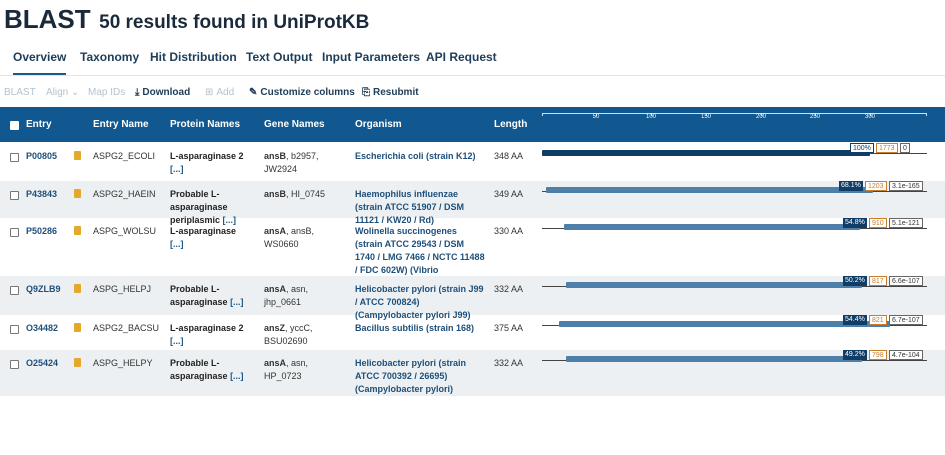  I want to click on axis-tick-label: 50, so click(596, 117).